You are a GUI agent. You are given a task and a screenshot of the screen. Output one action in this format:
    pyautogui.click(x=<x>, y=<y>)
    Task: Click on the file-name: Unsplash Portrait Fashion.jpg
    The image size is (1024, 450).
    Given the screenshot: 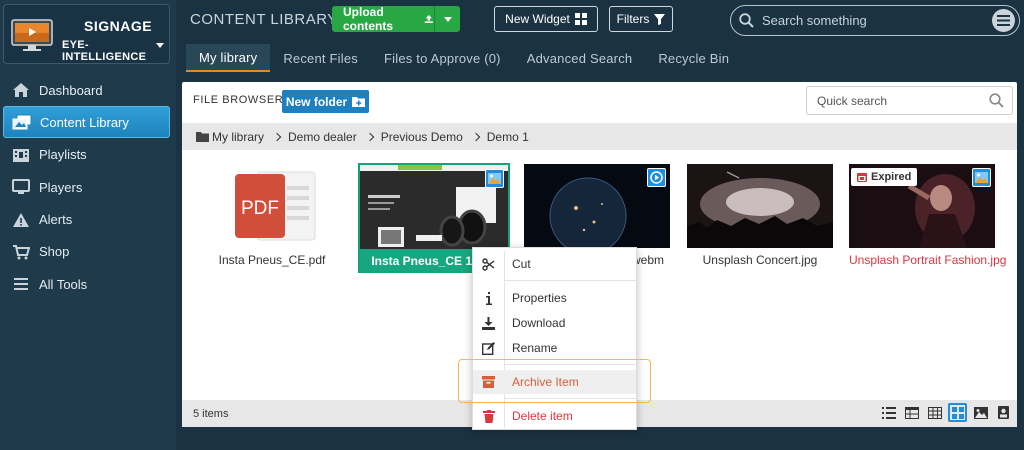 What is the action you would take?
    pyautogui.click(x=928, y=260)
    